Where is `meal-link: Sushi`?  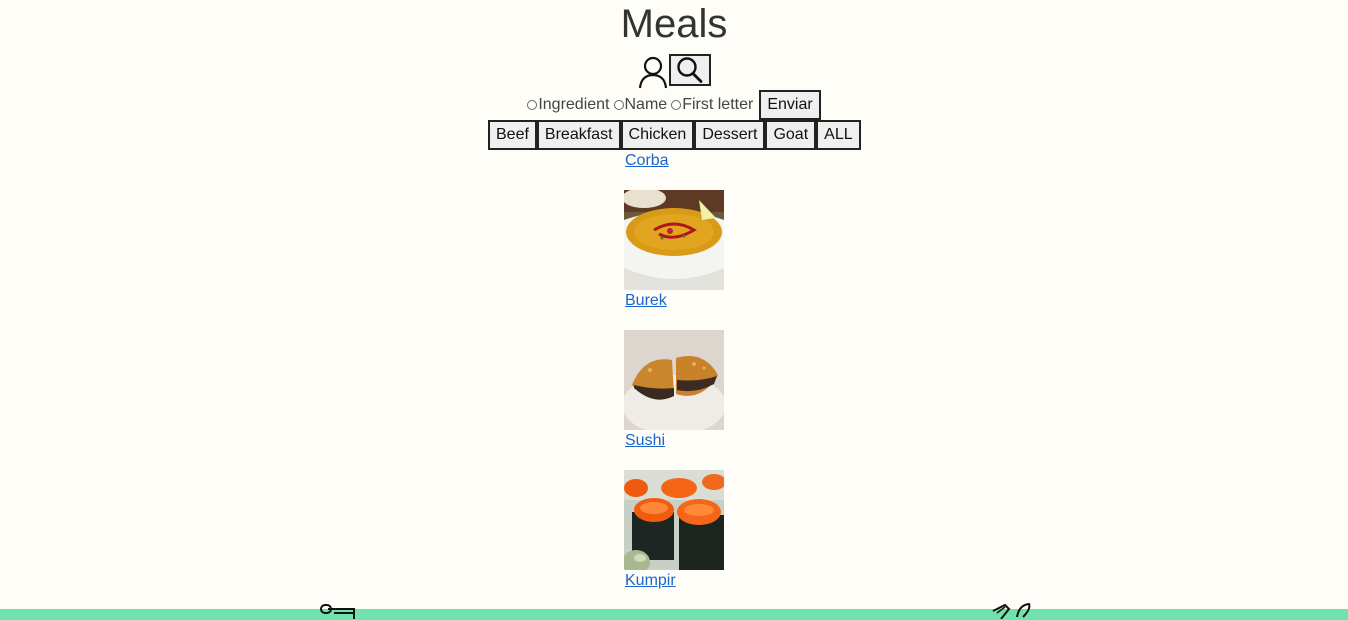
meal-link: Sushi is located at coordinates (724, 441).